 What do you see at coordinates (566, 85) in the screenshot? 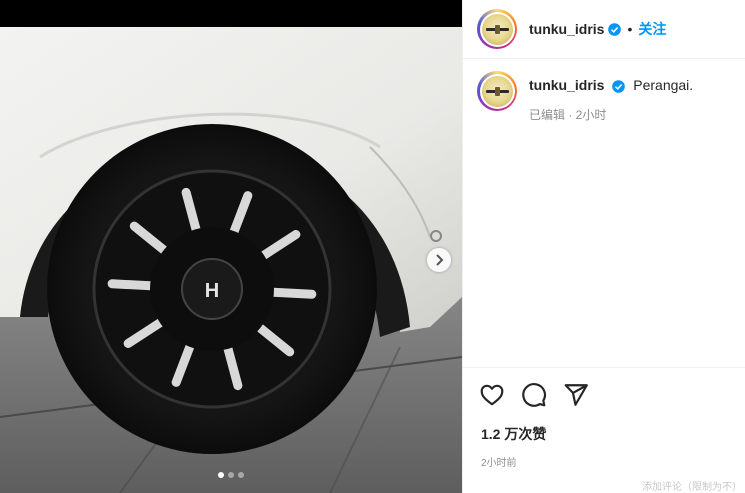
I see `caption-username: tunku_idris` at bounding box center [566, 85].